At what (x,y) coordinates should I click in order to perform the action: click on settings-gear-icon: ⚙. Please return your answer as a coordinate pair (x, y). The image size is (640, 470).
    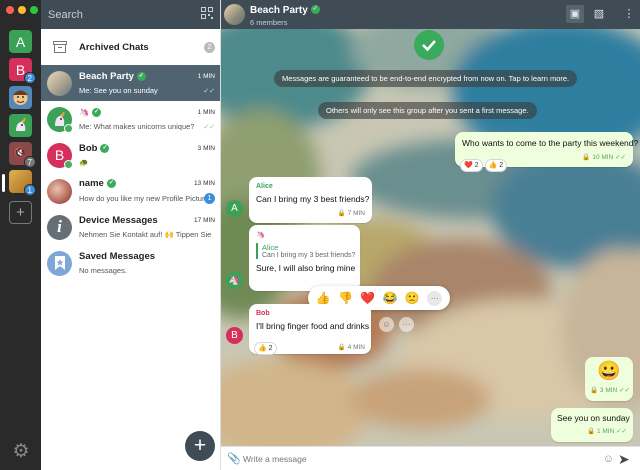
    Looking at the image, I should click on (21, 452).